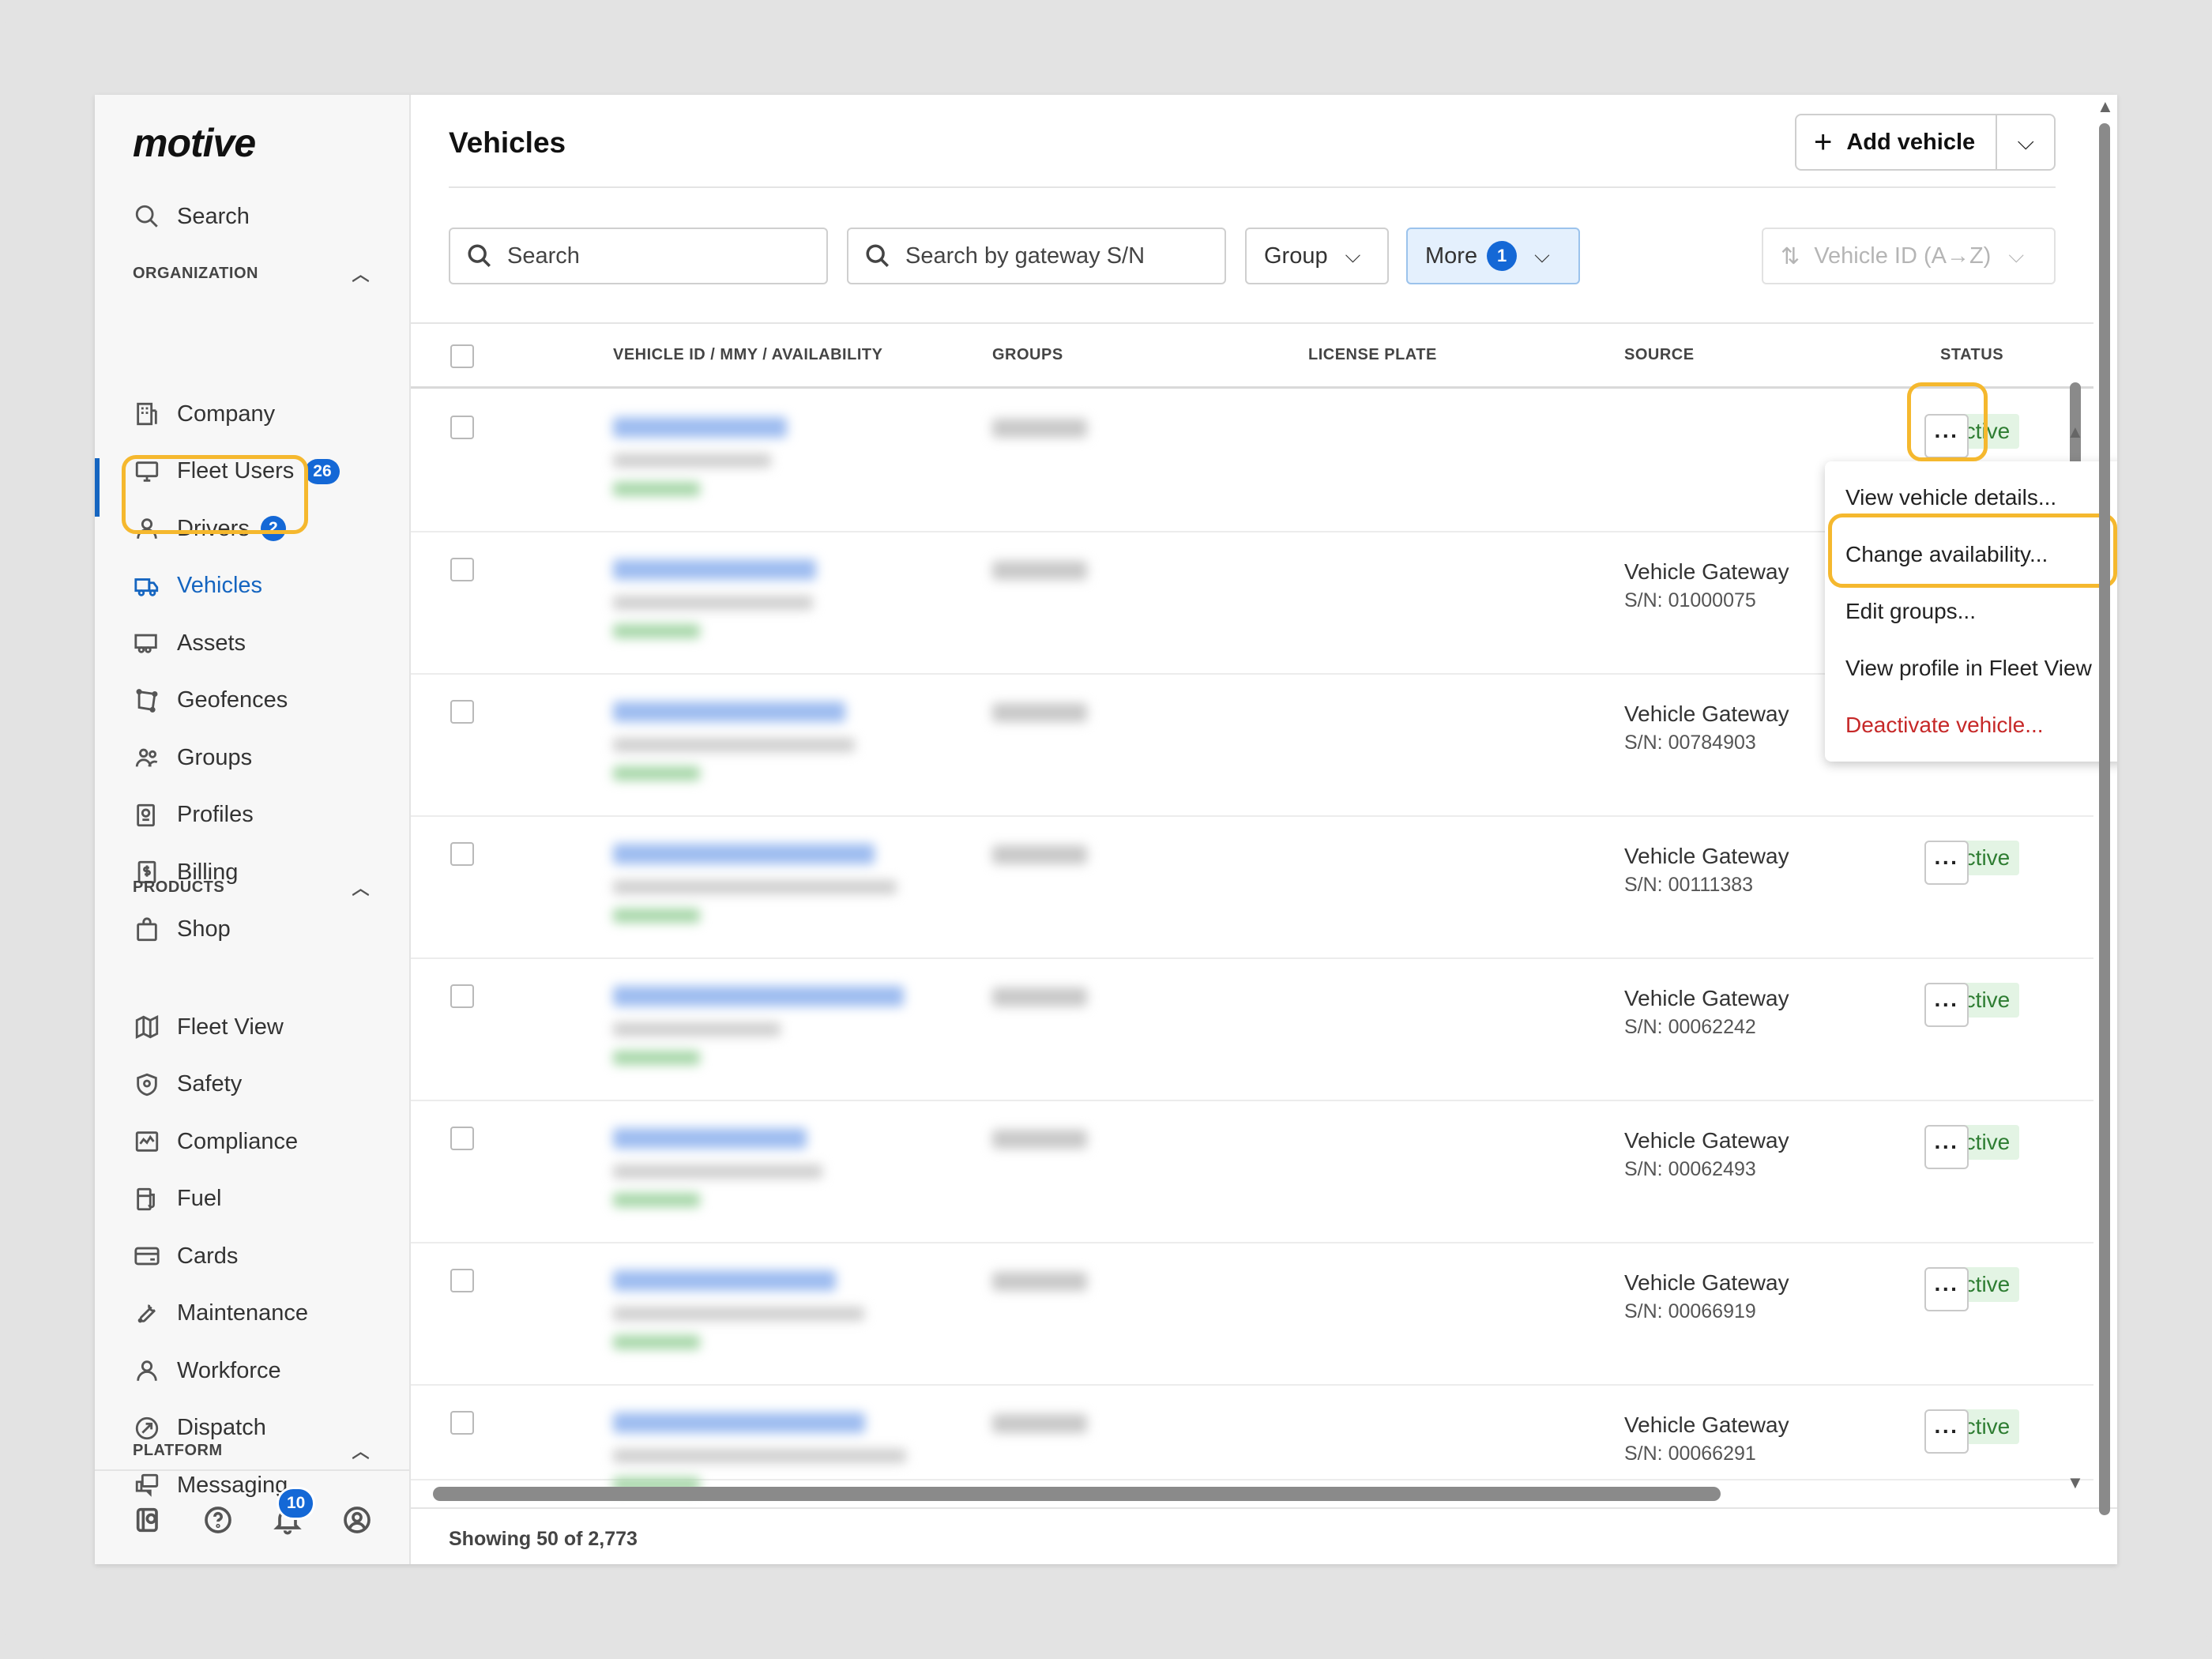 The height and width of the screenshot is (1659, 2212). I want to click on sort-label: Vehicle ID (A→Z), so click(1903, 256).